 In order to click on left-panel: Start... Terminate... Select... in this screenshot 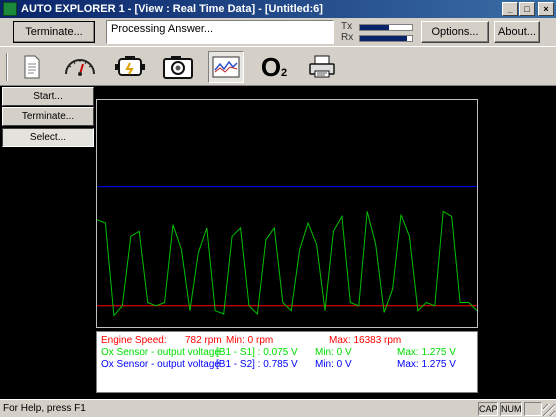, I will do `click(48, 242)`.